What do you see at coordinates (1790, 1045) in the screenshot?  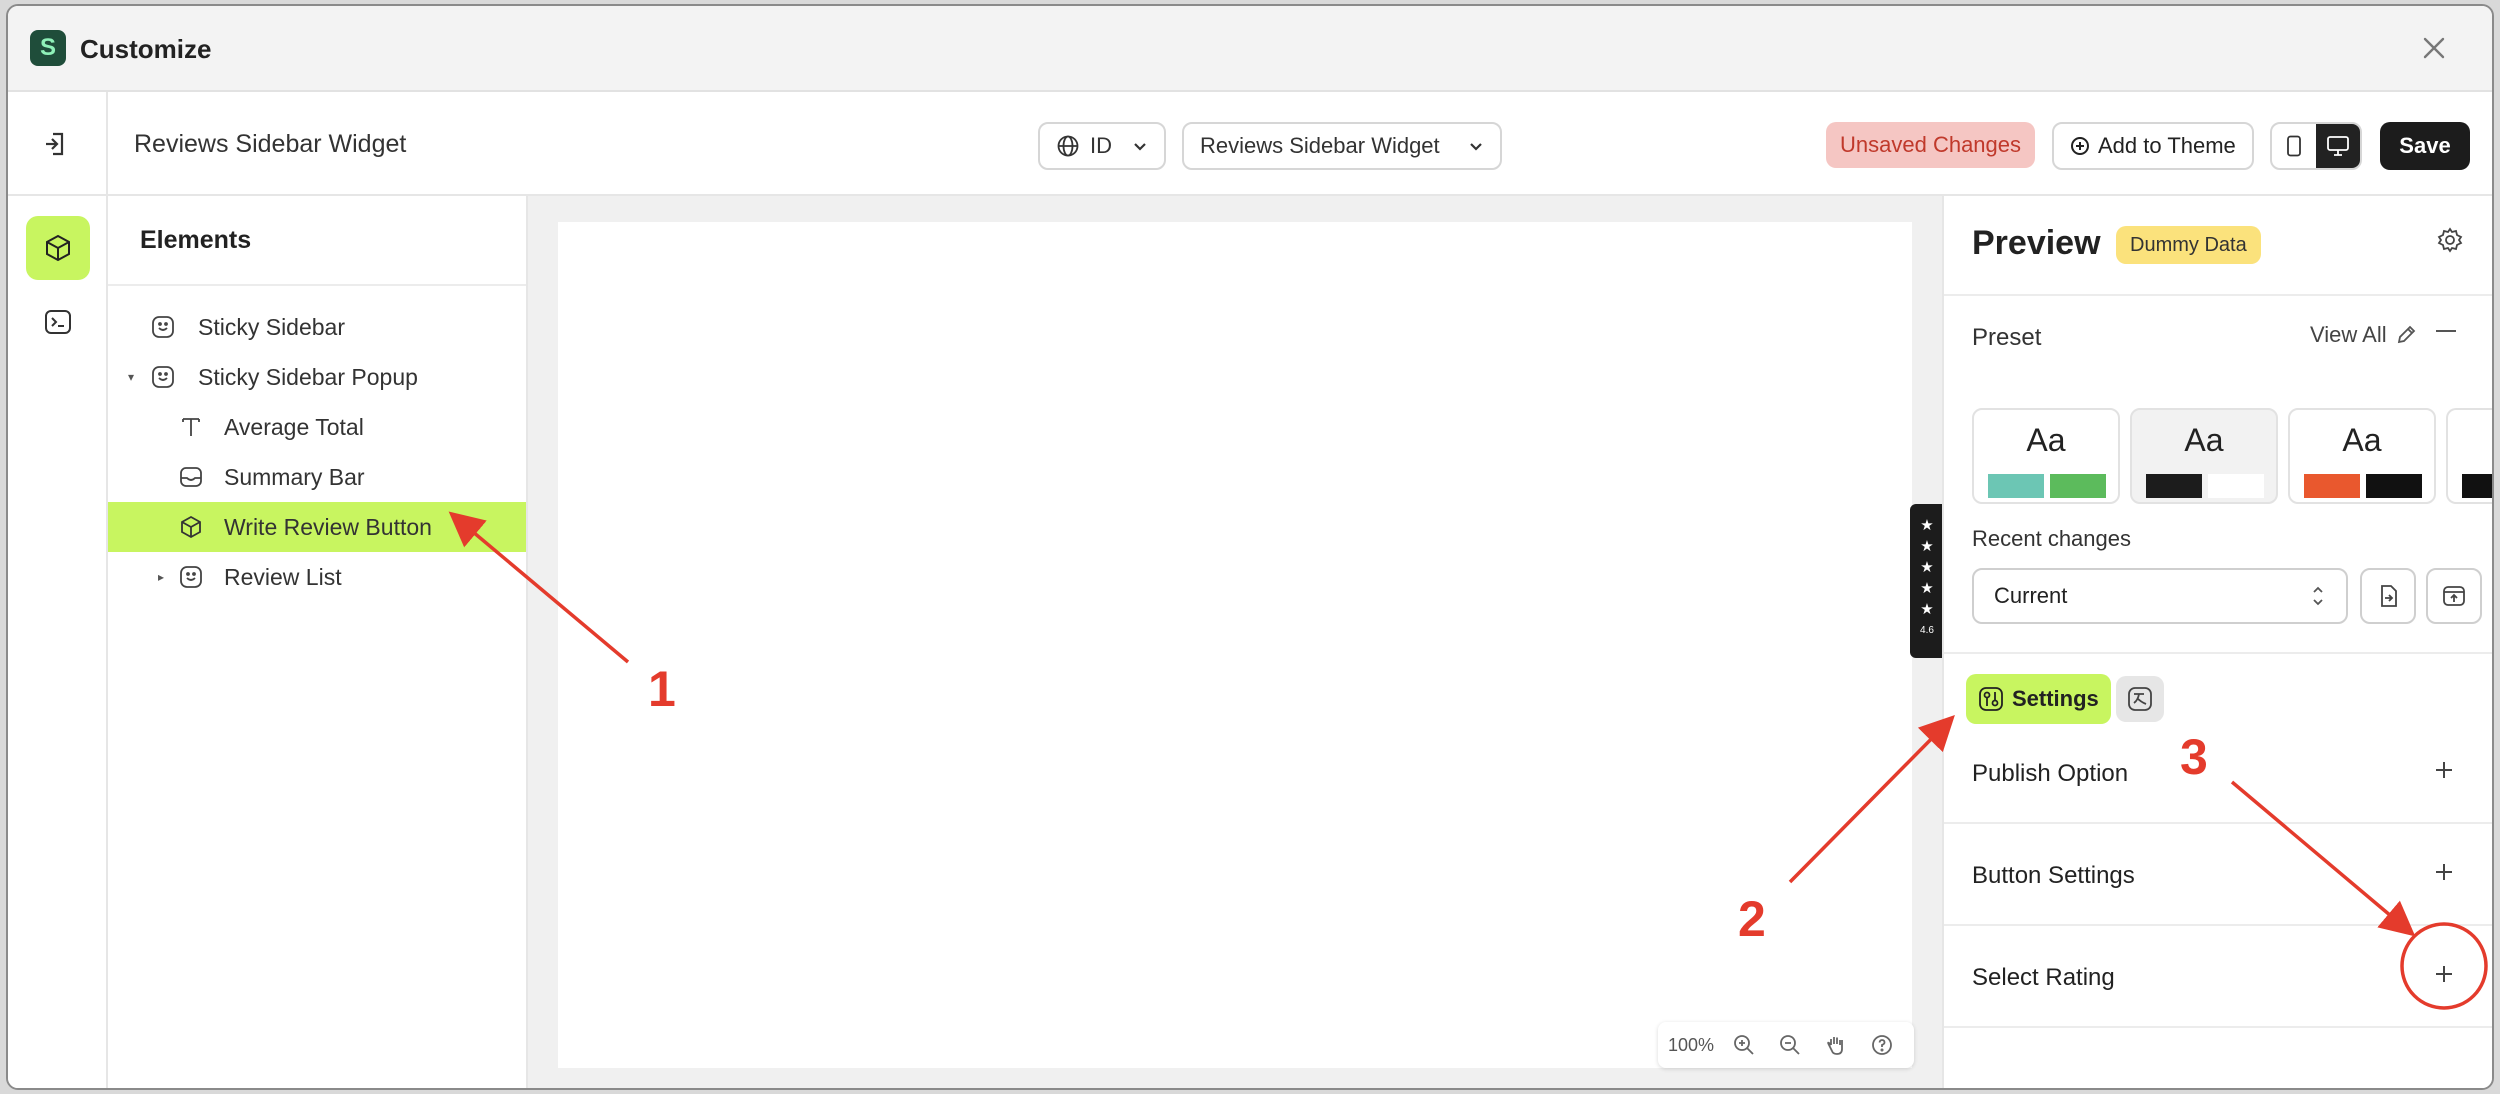 I see `zoom-out-icon` at bounding box center [1790, 1045].